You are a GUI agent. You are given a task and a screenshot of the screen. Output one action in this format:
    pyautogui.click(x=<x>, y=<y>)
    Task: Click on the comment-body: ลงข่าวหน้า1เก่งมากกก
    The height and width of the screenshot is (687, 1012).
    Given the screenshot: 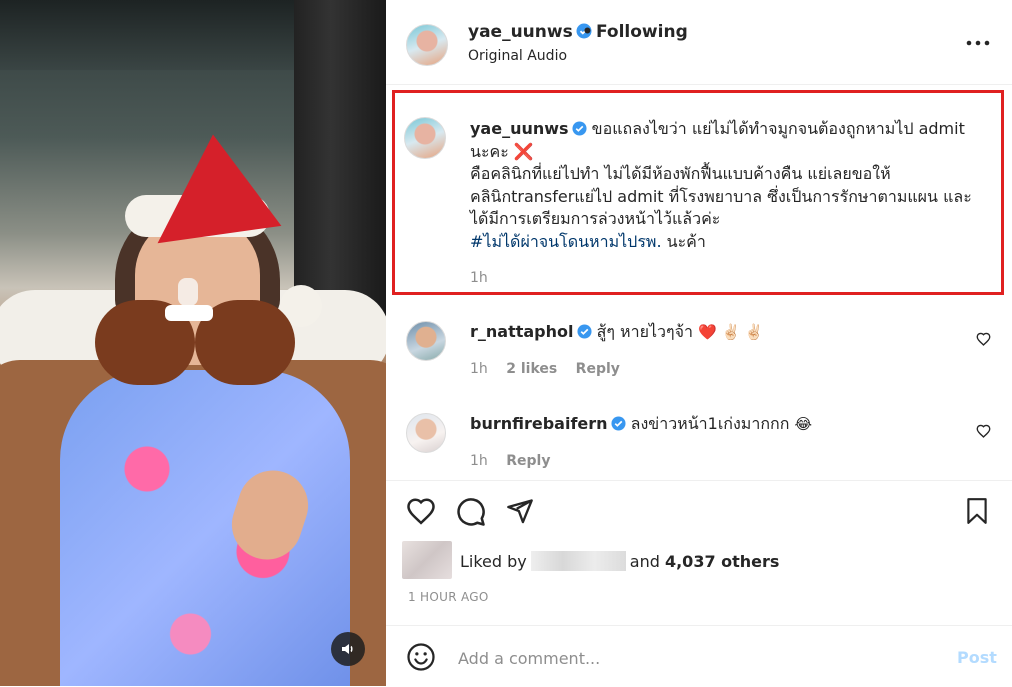 What is the action you would take?
    pyautogui.click(x=710, y=423)
    